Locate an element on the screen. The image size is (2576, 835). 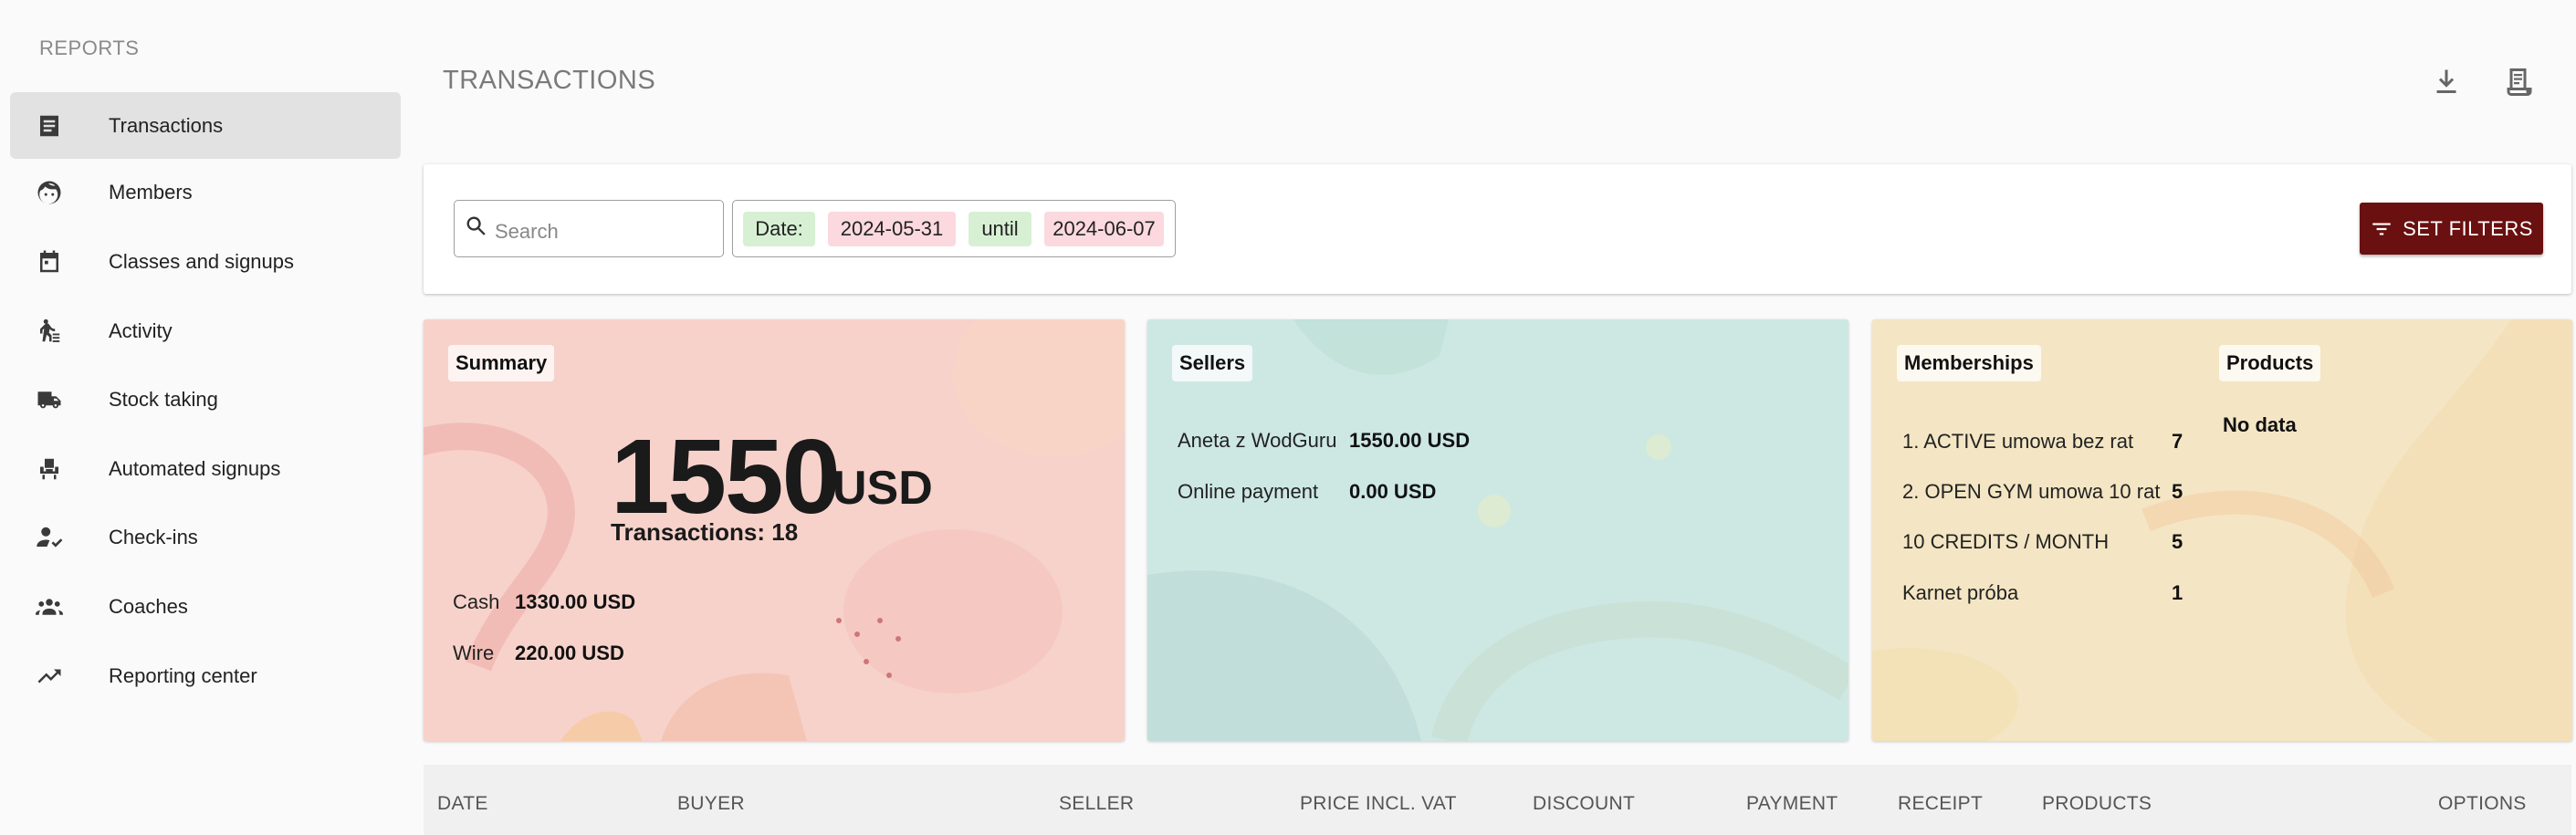
sidebar-item-stock-taking: Stock taking is located at coordinates (206, 399).